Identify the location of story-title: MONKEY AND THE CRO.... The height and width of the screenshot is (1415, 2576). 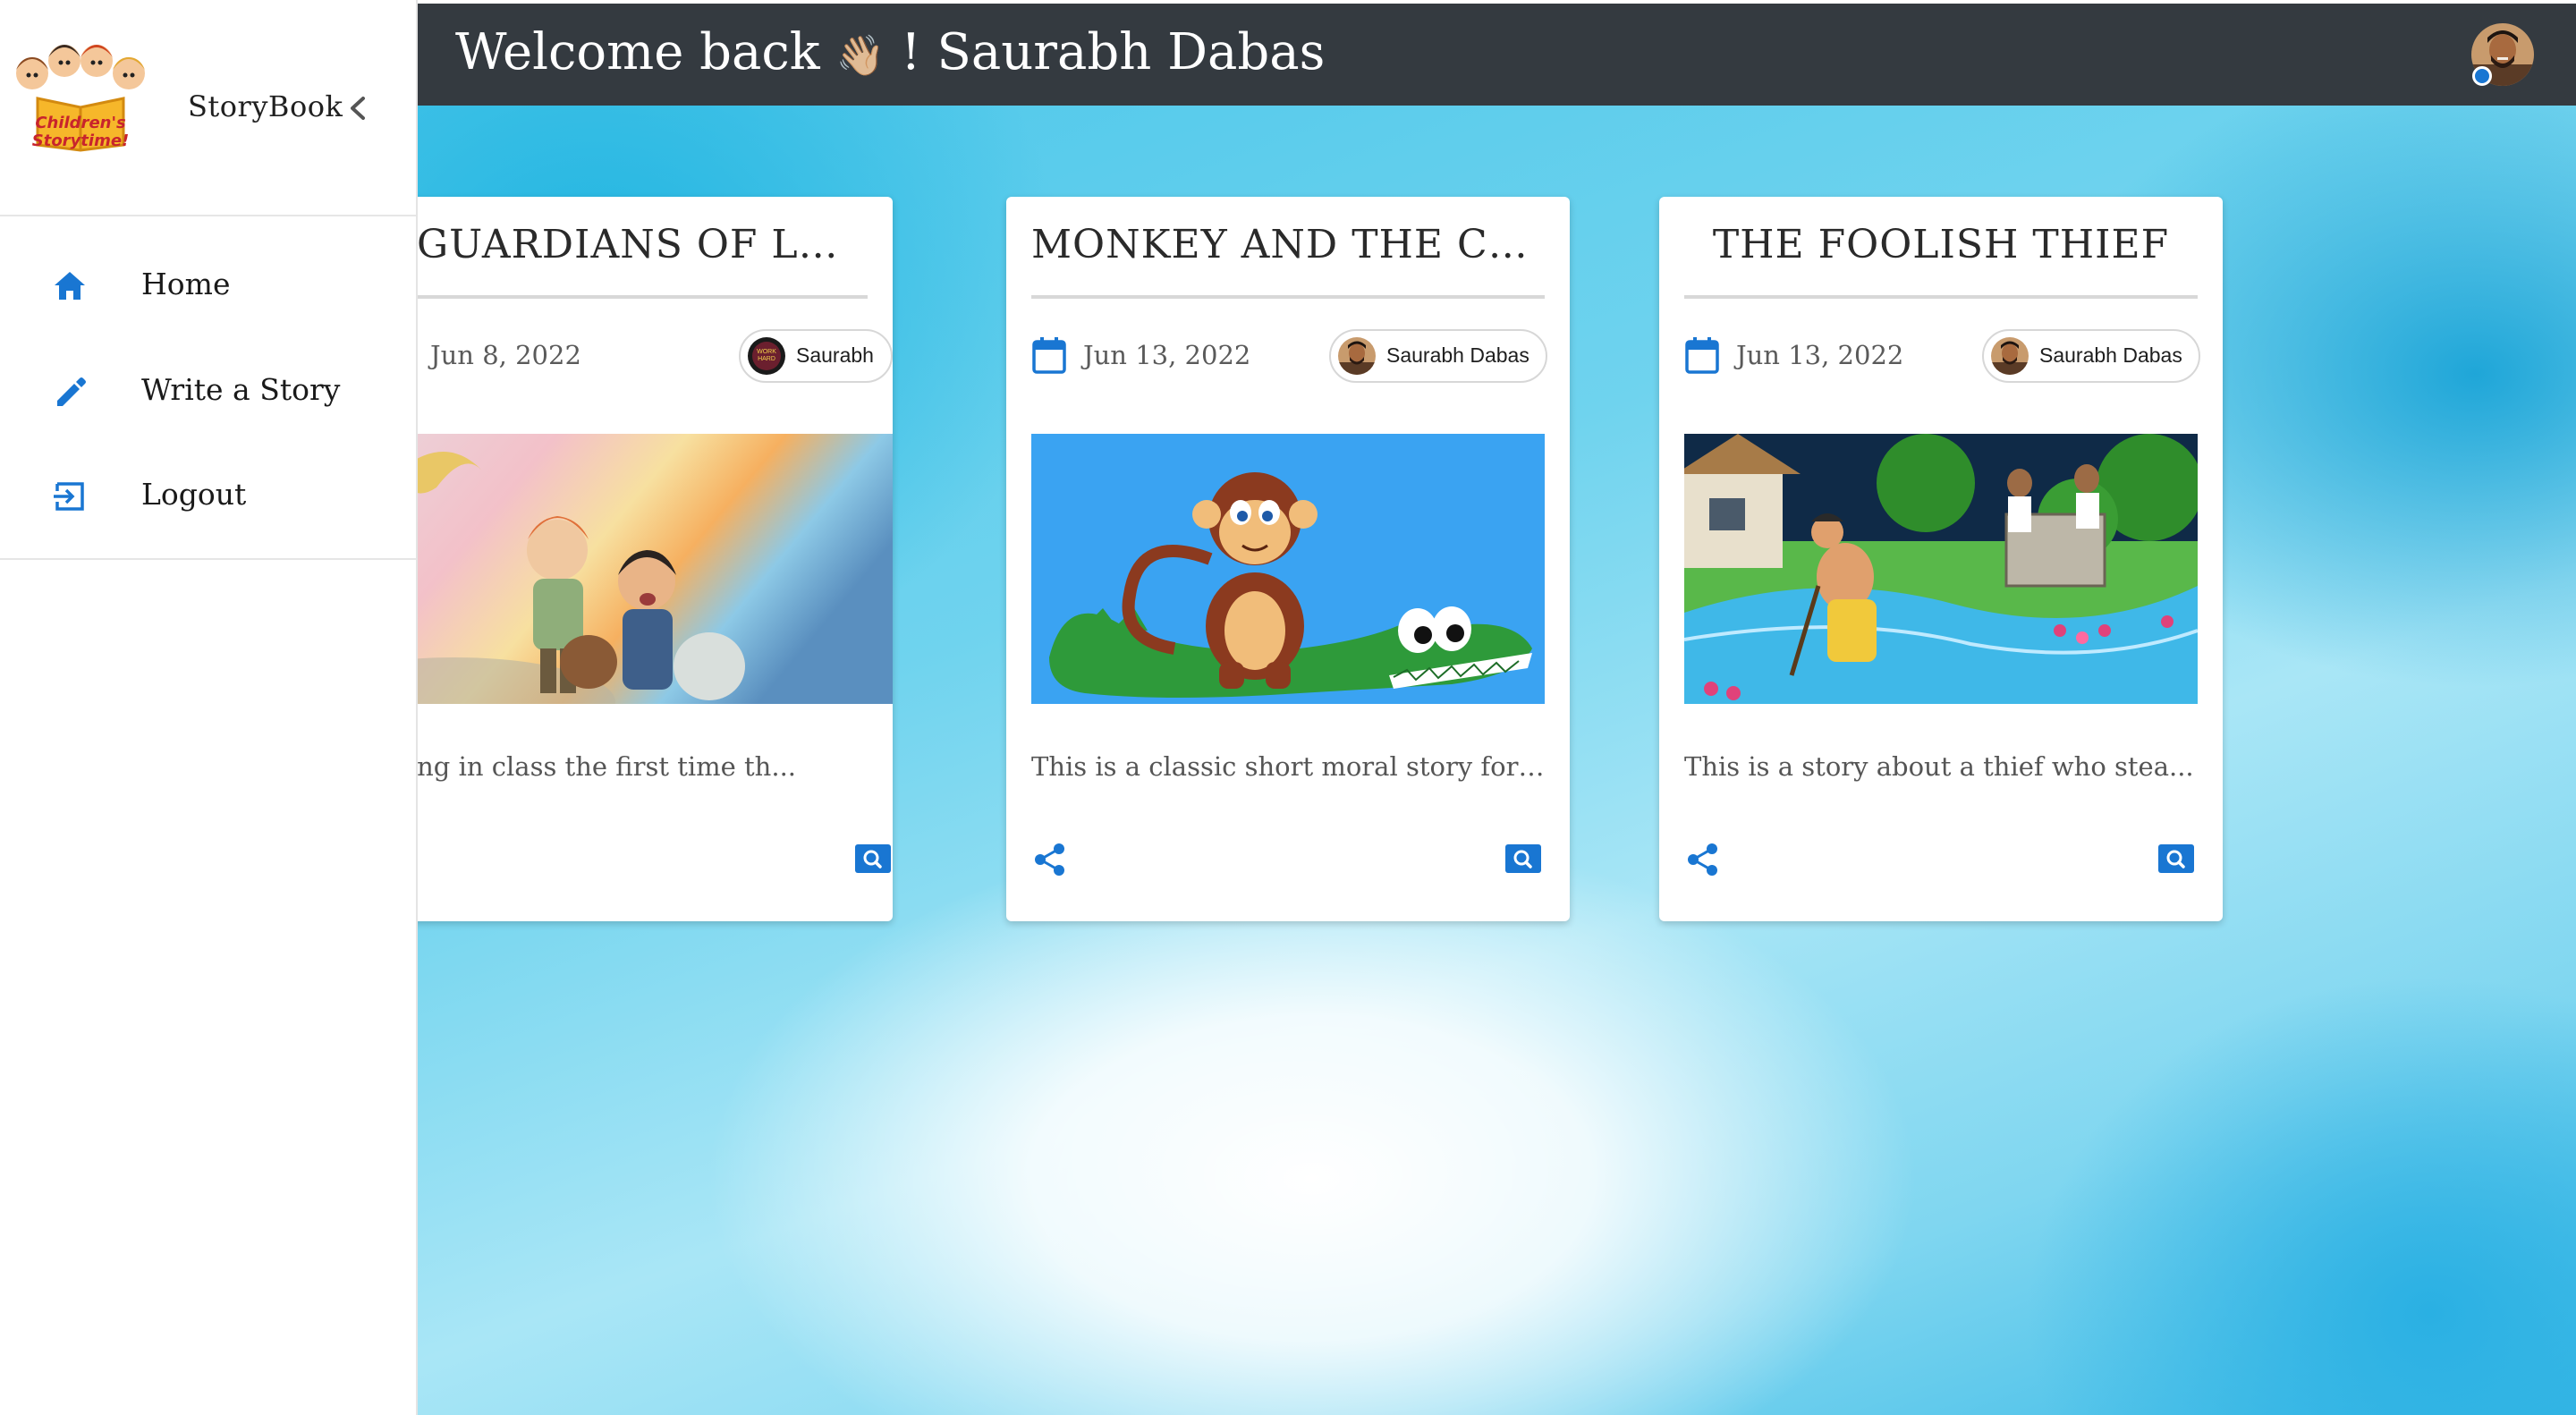
(1288, 245).